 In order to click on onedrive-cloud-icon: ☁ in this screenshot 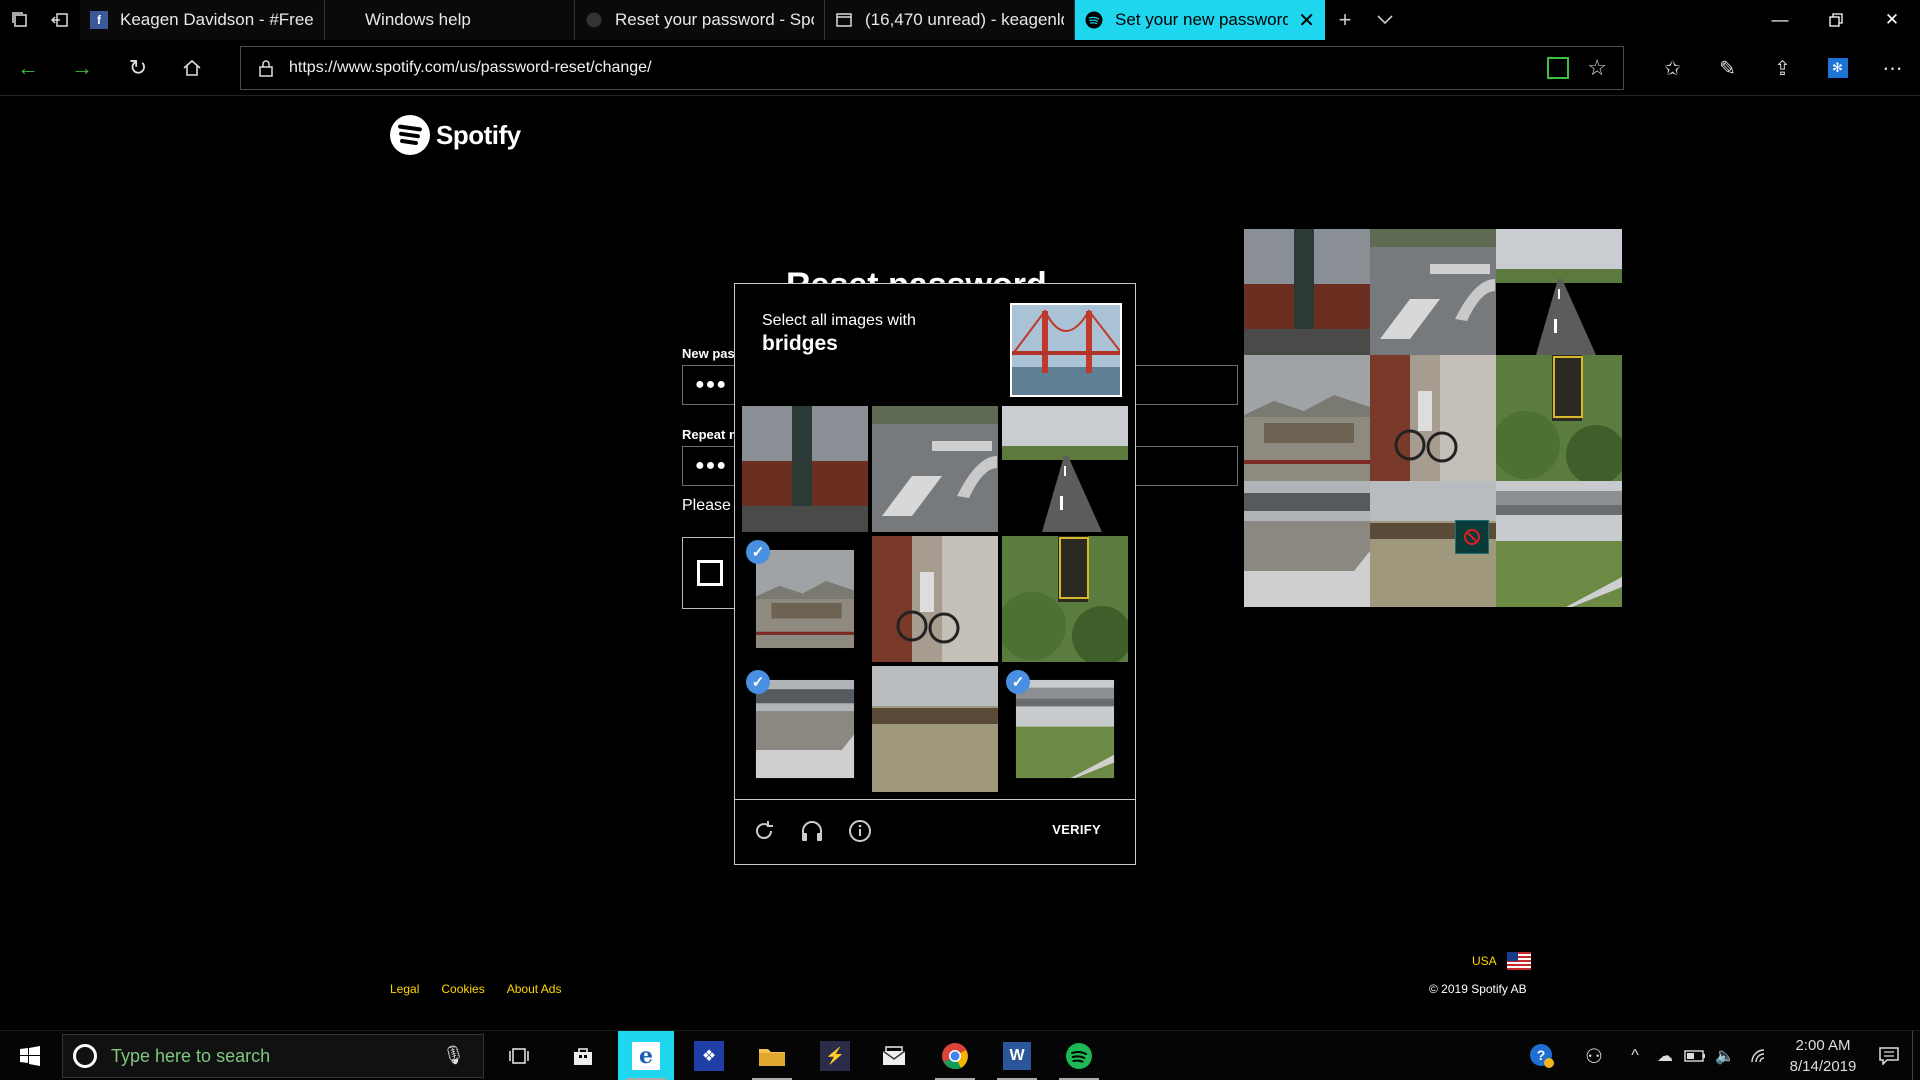, I will do `click(1665, 1056)`.